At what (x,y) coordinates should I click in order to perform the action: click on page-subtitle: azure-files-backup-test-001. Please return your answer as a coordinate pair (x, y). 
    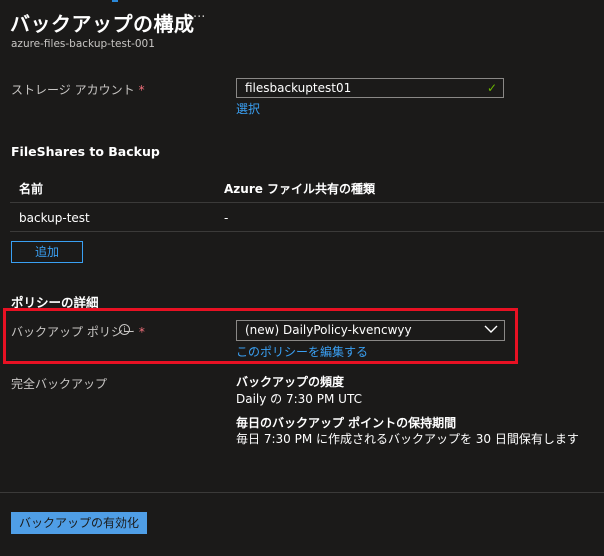
    Looking at the image, I should click on (83, 44).